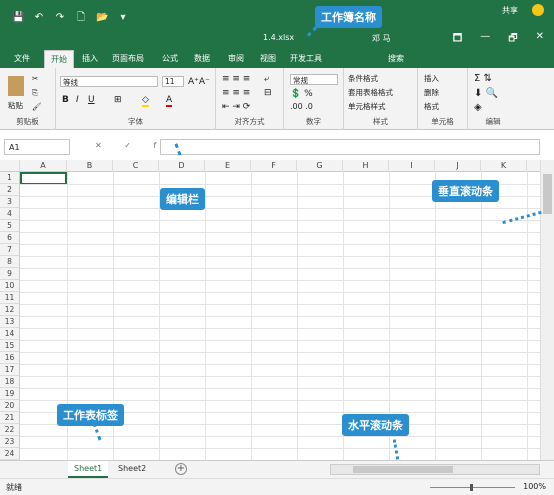 The width and height of the screenshot is (554, 495). What do you see at coordinates (128, 58) in the screenshot?
I see `tab-3: 页面布局` at bounding box center [128, 58].